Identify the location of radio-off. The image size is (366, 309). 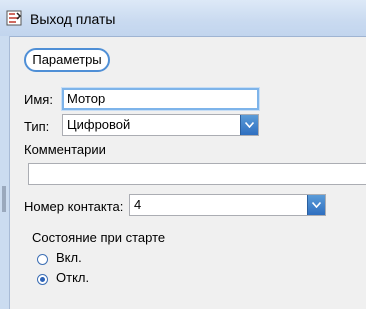
(42, 279).